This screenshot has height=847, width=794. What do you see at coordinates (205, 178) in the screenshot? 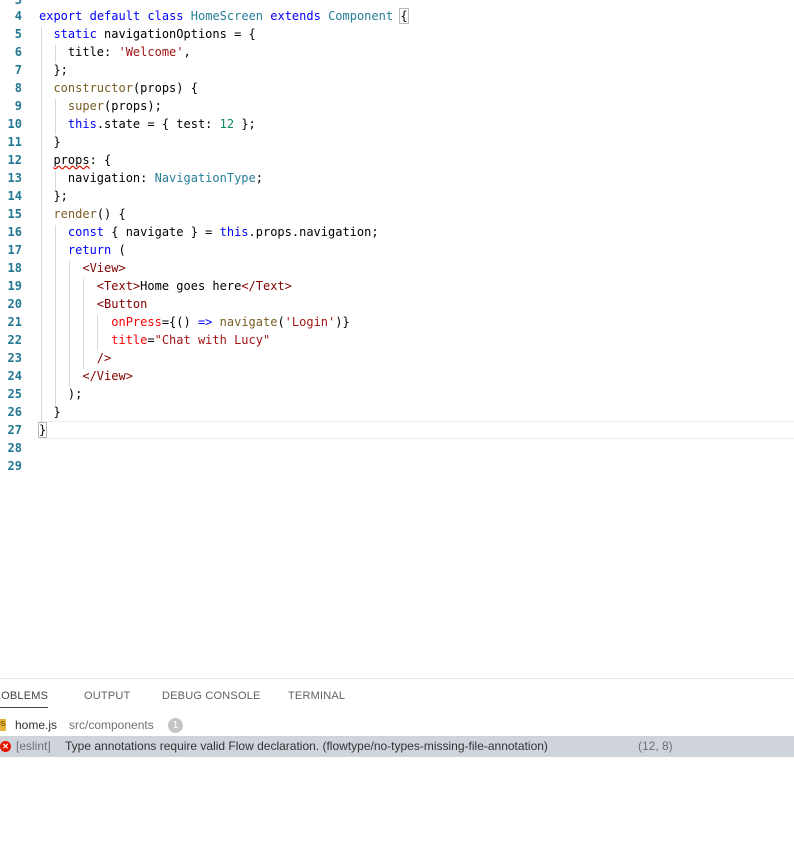
I see `code-token: NavigationType` at bounding box center [205, 178].